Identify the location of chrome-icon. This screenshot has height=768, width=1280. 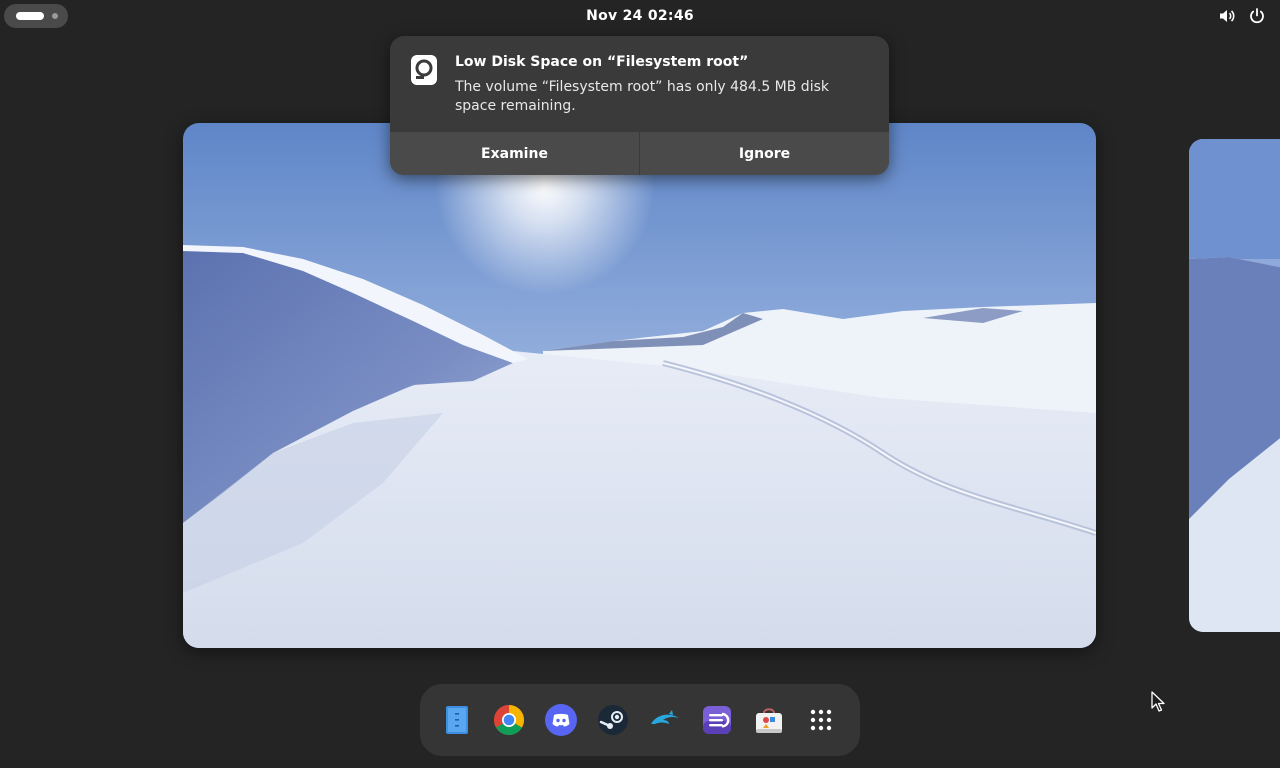
(509, 720).